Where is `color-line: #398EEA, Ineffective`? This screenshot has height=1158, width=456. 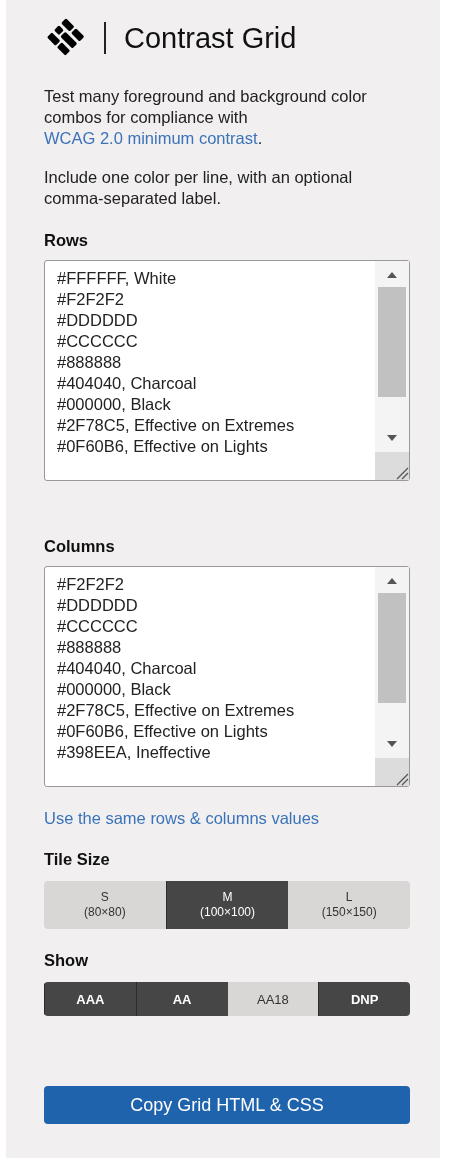
color-line: #398EEA, Ineffective is located at coordinates (134, 752).